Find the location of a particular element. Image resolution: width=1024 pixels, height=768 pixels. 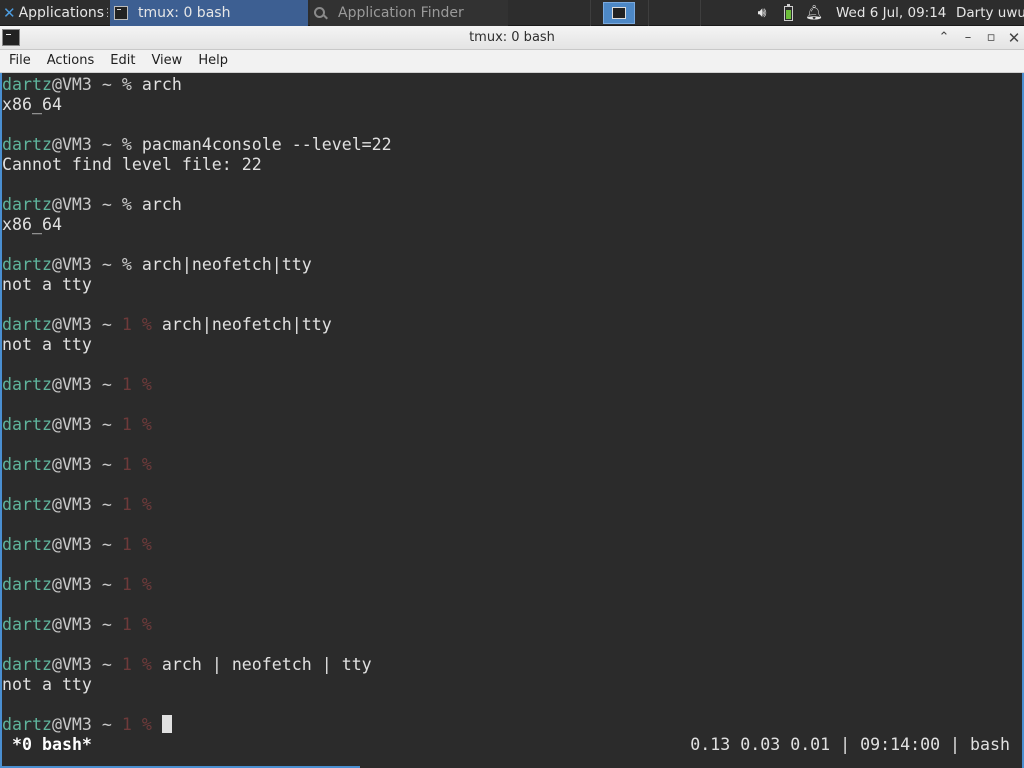

menu-edit: Edit is located at coordinates (121, 61).